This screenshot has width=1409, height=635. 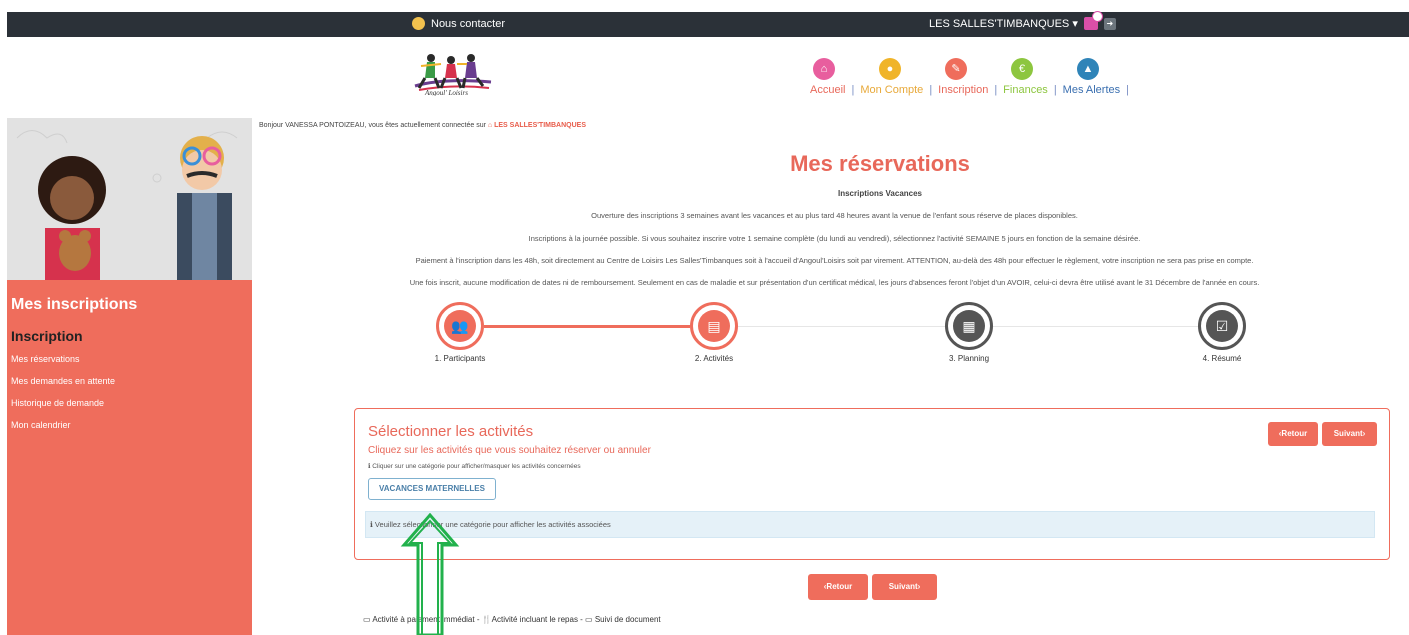 I want to click on checkbox-icon: ☑, so click(x=1222, y=326).